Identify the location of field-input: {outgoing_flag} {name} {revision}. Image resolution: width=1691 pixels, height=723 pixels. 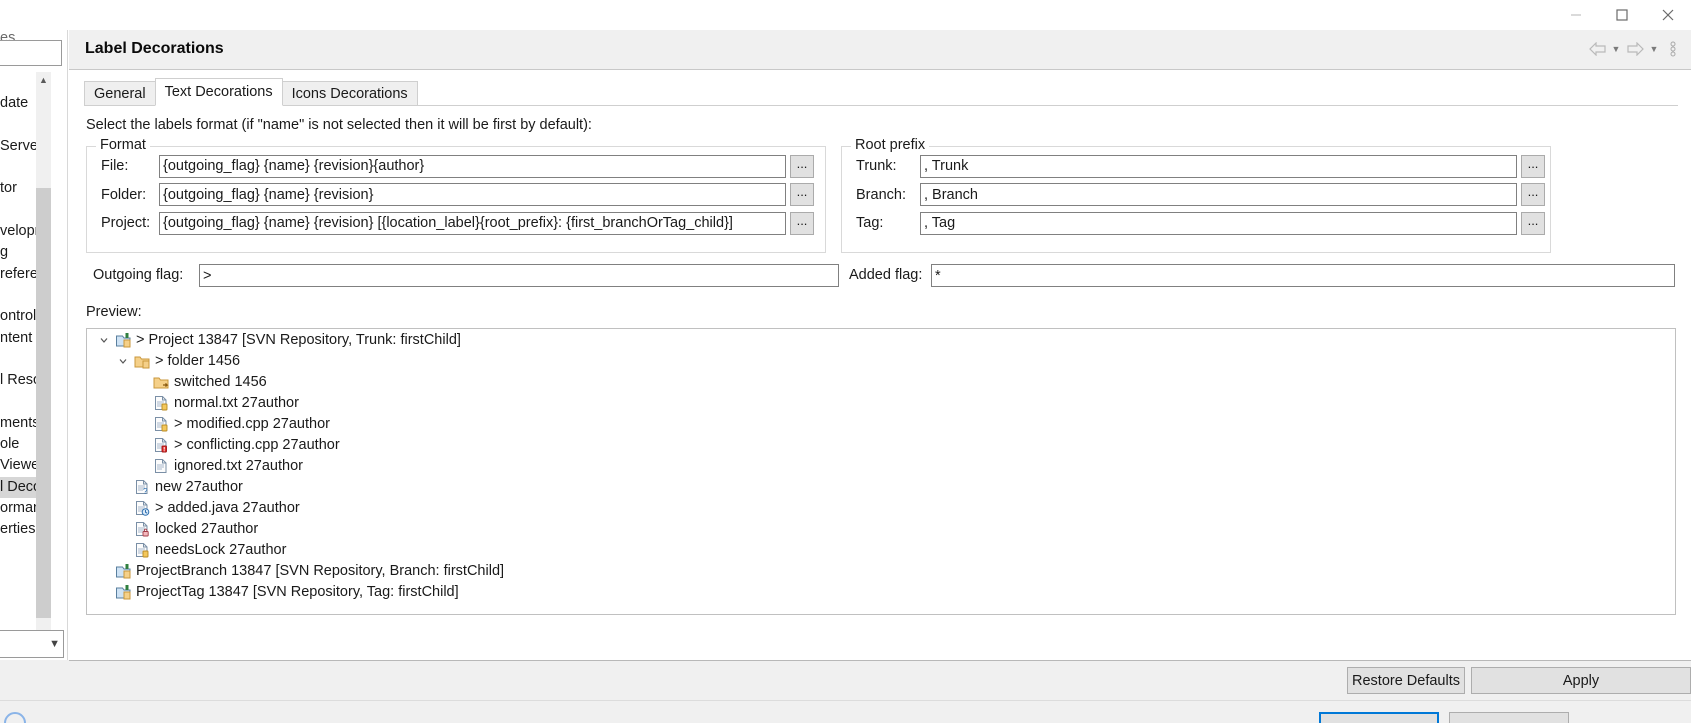
(472, 194).